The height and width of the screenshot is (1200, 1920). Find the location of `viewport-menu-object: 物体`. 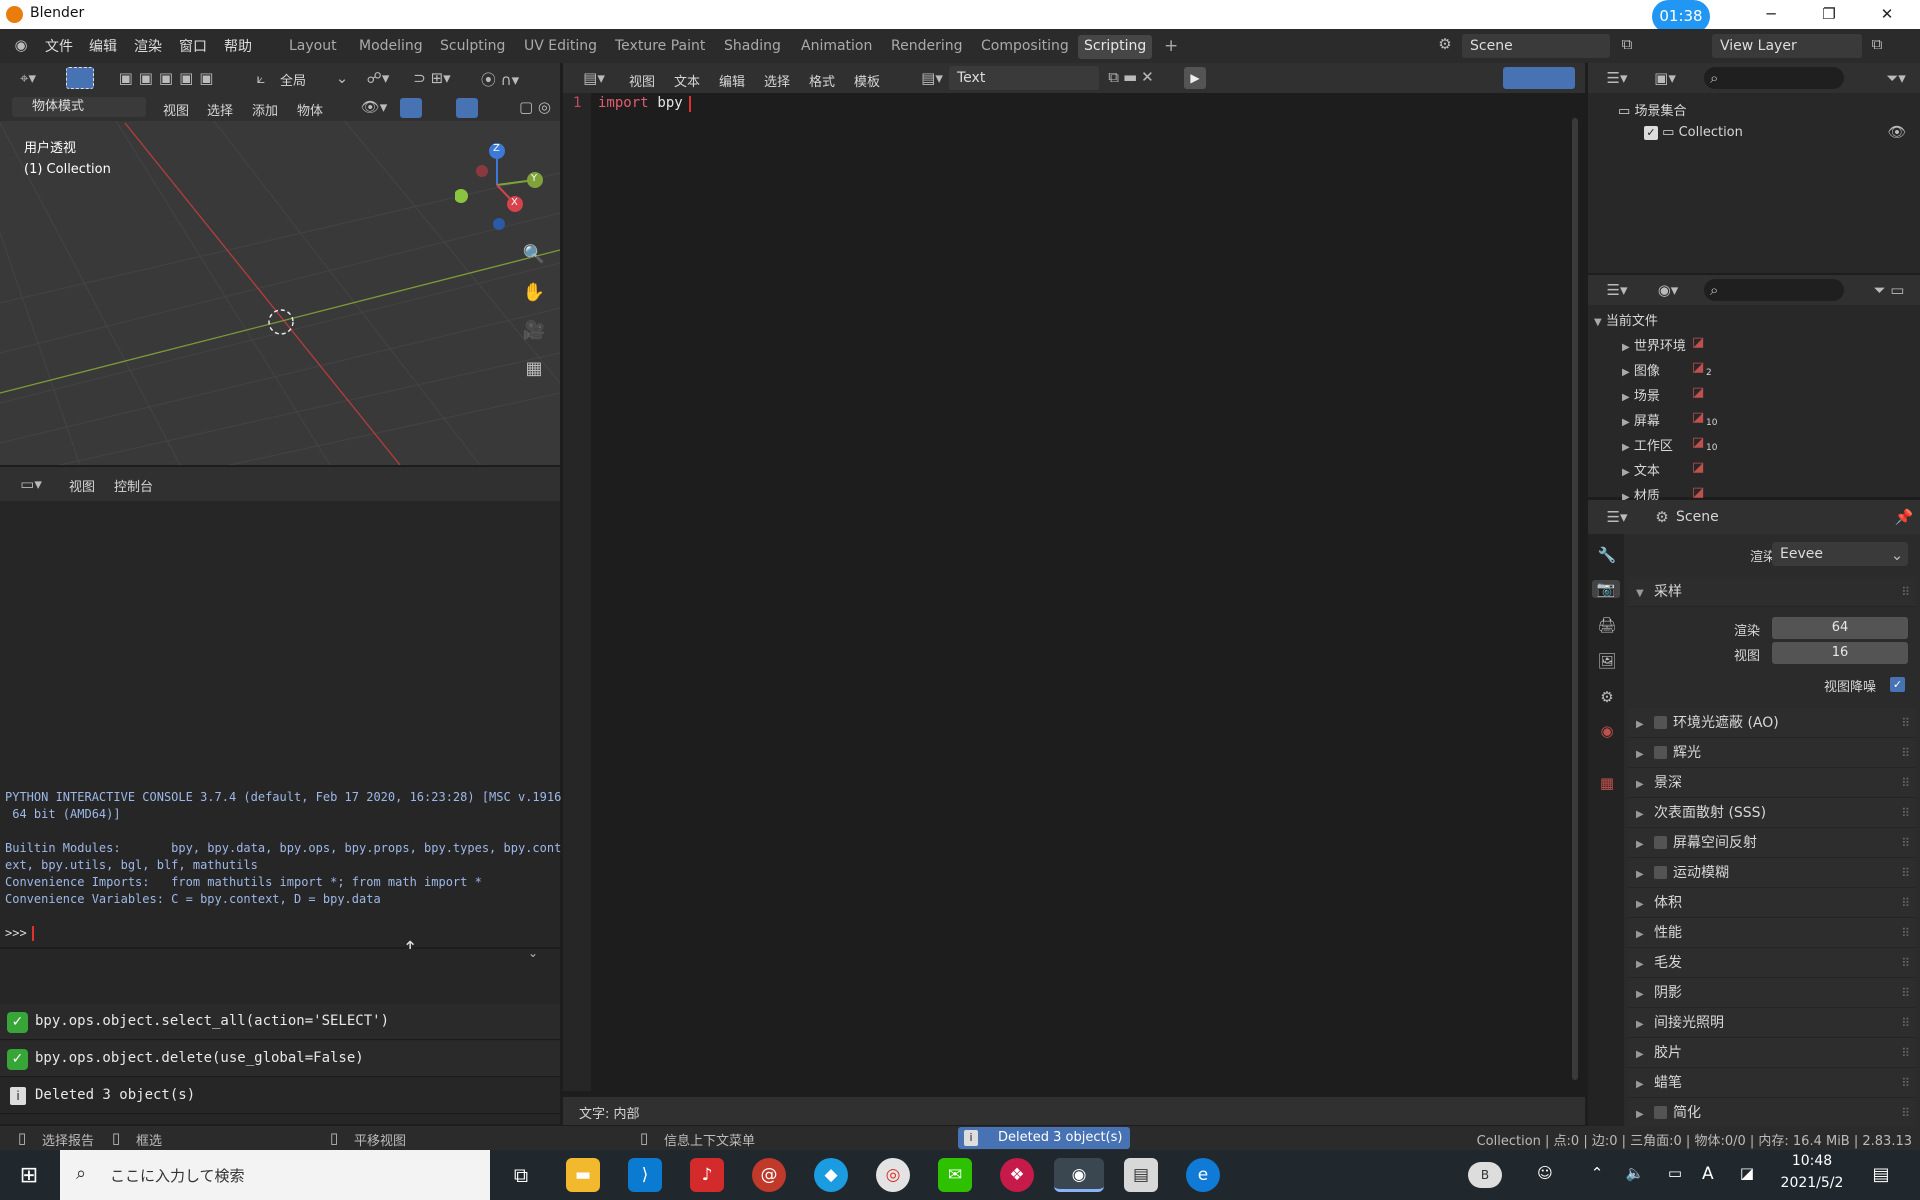

viewport-menu-object: 物体 is located at coordinates (310, 109).